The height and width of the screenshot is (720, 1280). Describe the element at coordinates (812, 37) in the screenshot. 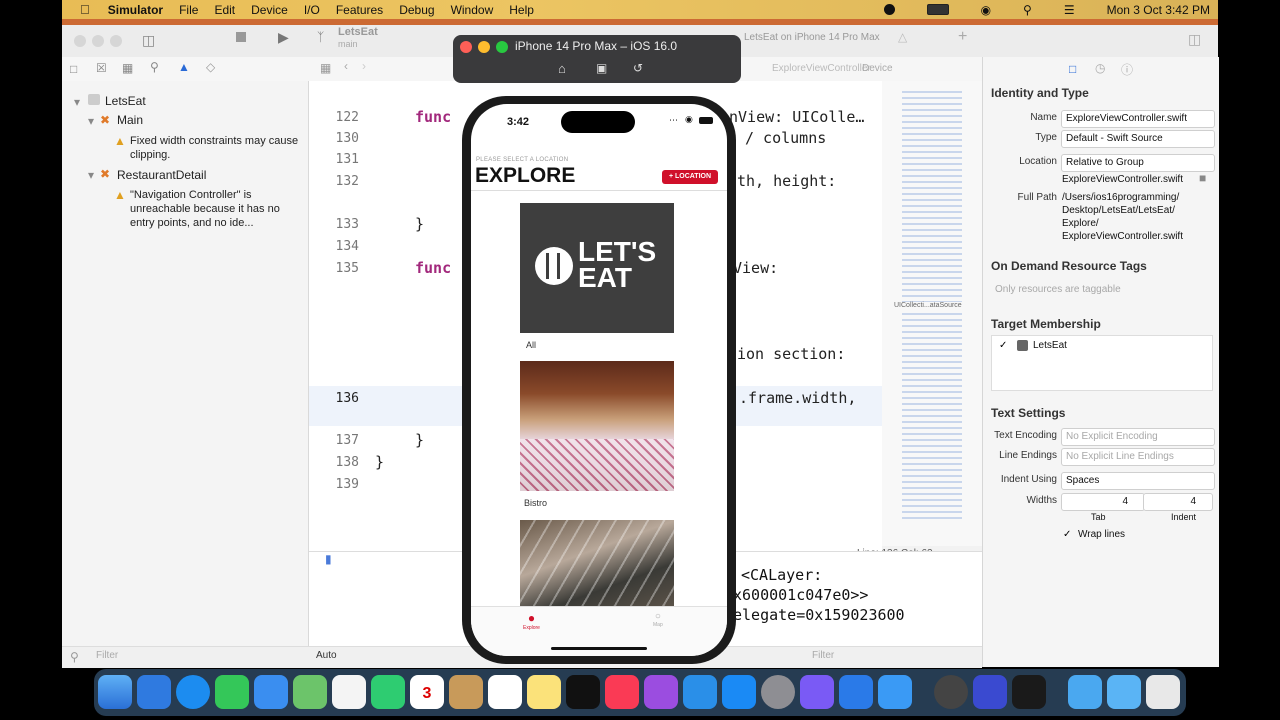

I see `scheme-target: LetsEat on iPhone 14 Pro Max` at that location.